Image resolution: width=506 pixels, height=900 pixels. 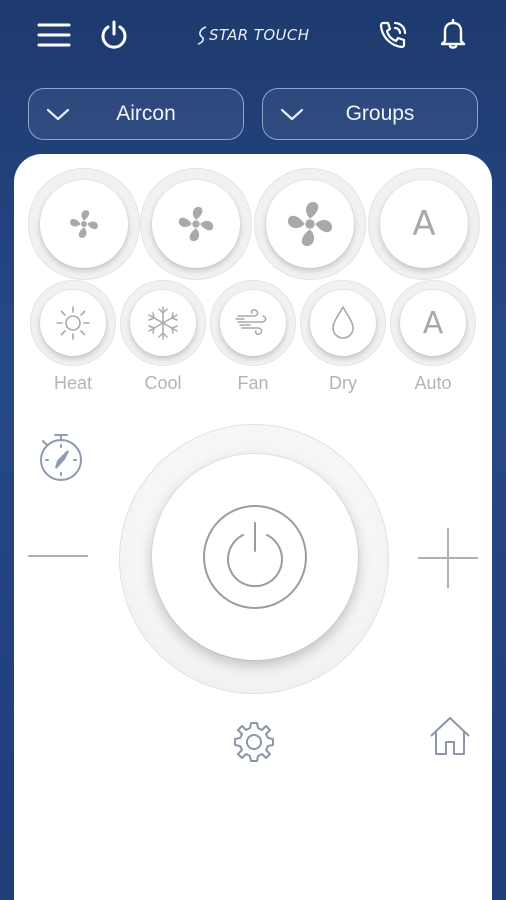 I want to click on groups-dropdown-label: Groups, so click(x=380, y=113).